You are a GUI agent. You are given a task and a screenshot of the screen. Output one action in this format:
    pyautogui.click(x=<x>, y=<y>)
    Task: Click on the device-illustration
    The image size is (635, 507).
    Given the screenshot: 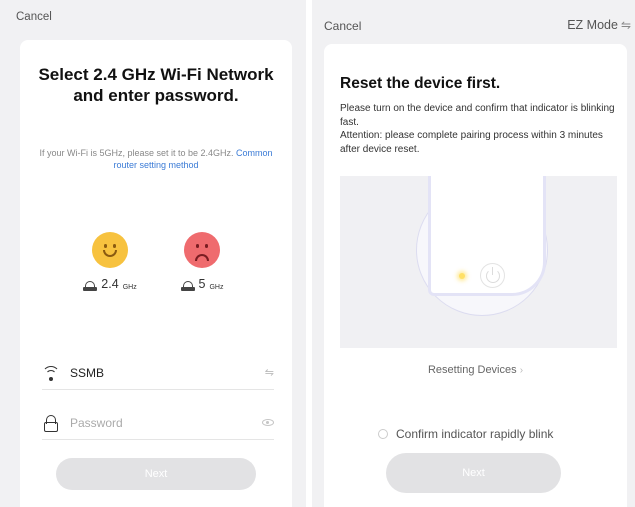 What is the action you would take?
    pyautogui.click(x=478, y=262)
    